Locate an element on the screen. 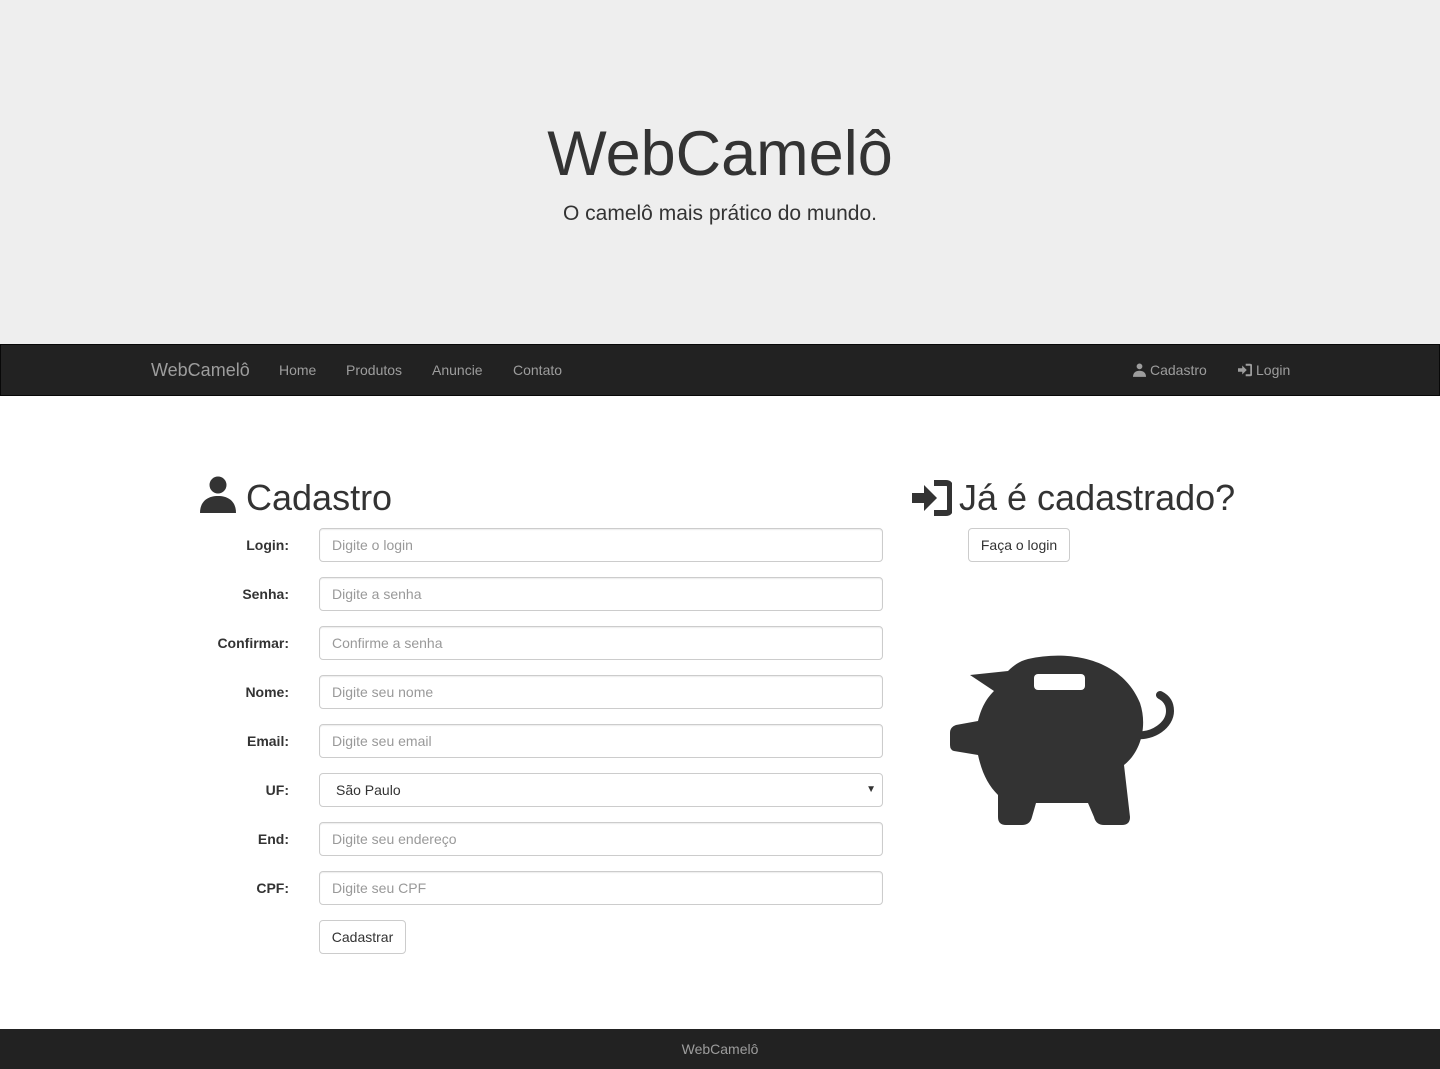 This screenshot has height=1069, width=1440. footer: WebCamelô is located at coordinates (720, 1049).